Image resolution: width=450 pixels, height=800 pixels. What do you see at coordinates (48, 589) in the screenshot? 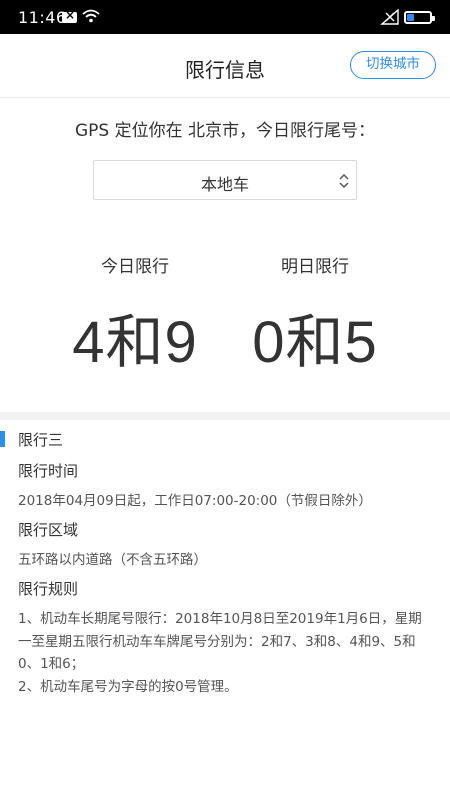
I see `limit-rules-title: 限行规则` at bounding box center [48, 589].